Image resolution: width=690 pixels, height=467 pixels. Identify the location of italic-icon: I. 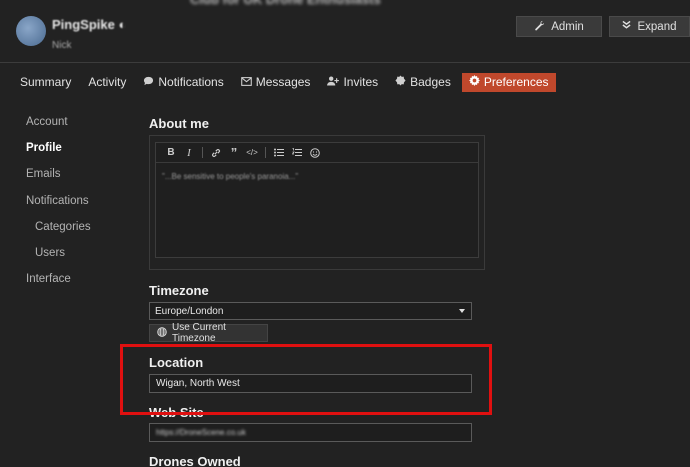
(189, 153).